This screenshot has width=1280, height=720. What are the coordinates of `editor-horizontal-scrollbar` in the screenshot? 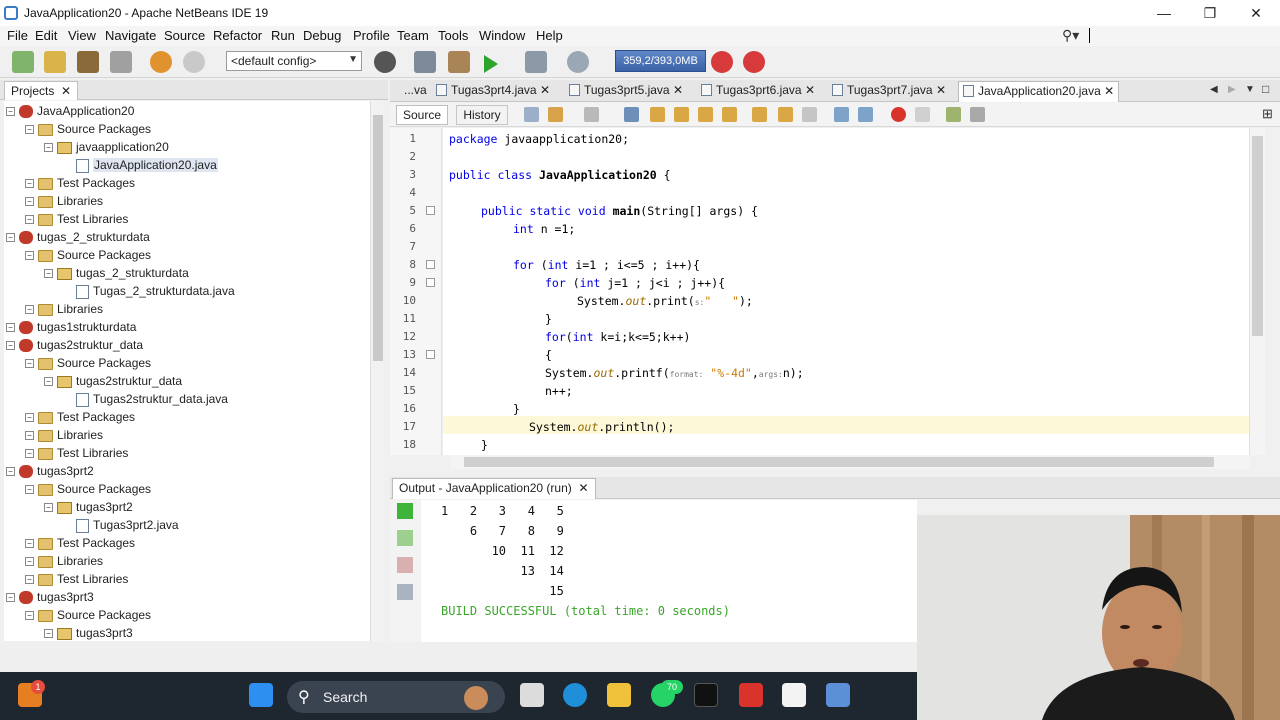 It's located at (850, 462).